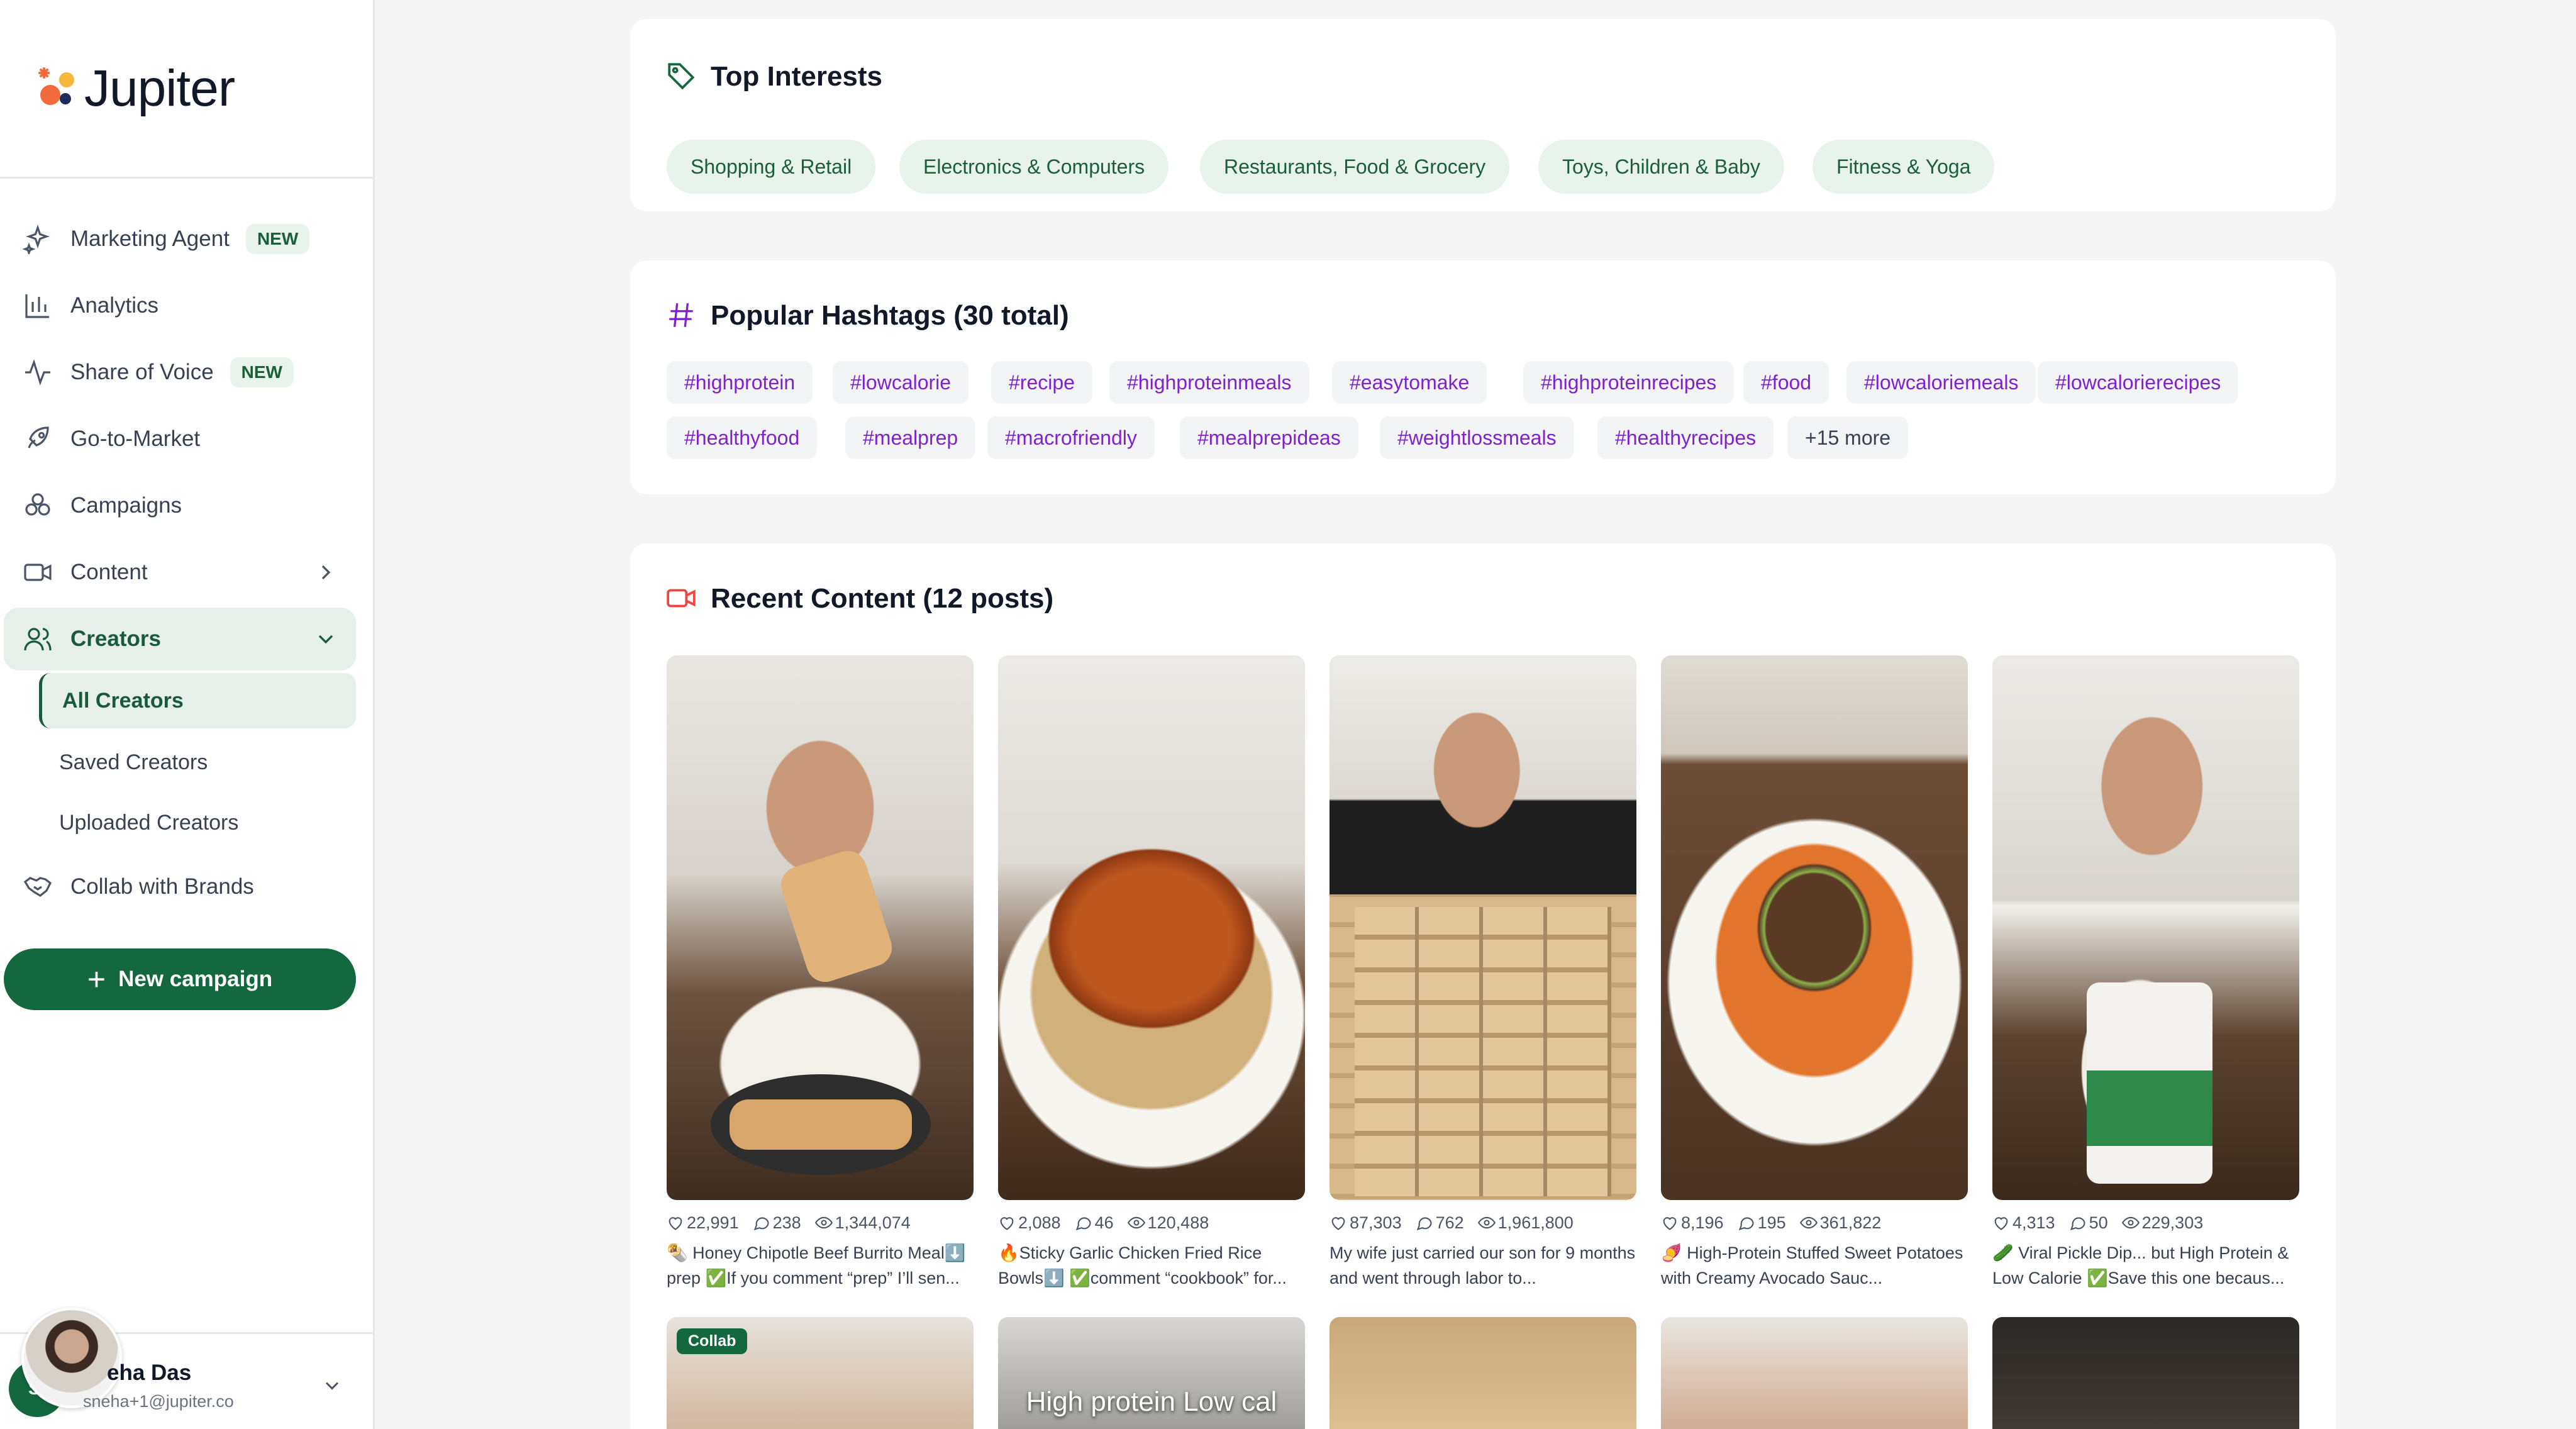 Image resolution: width=2576 pixels, height=1429 pixels. What do you see at coordinates (771, 167) in the screenshot?
I see `interest-pill: Shopping & Retail` at bounding box center [771, 167].